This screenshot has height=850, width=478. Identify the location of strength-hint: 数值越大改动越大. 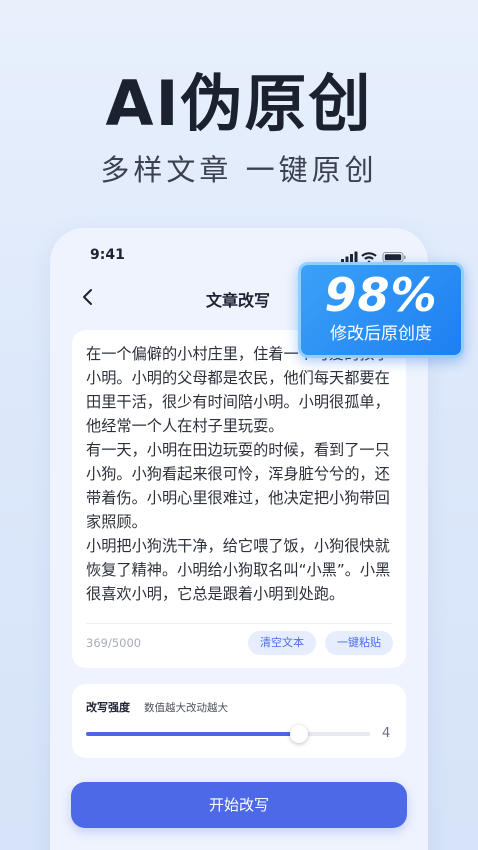
(186, 708).